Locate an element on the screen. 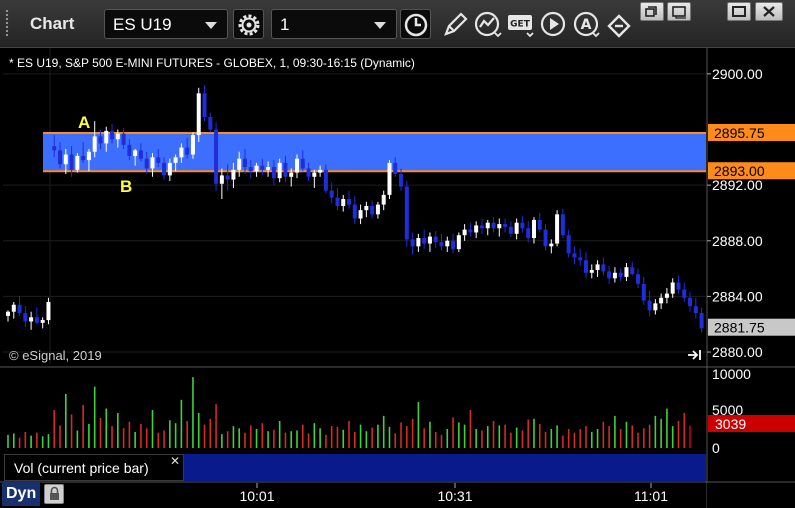  interval-combo: 1 is located at coordinates (334, 24).